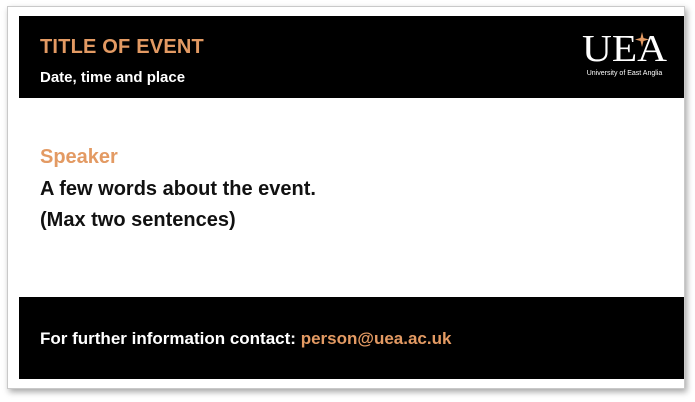  Describe the element at coordinates (122, 47) in the screenshot. I see `event-title: TITLE OF EVENT` at that location.